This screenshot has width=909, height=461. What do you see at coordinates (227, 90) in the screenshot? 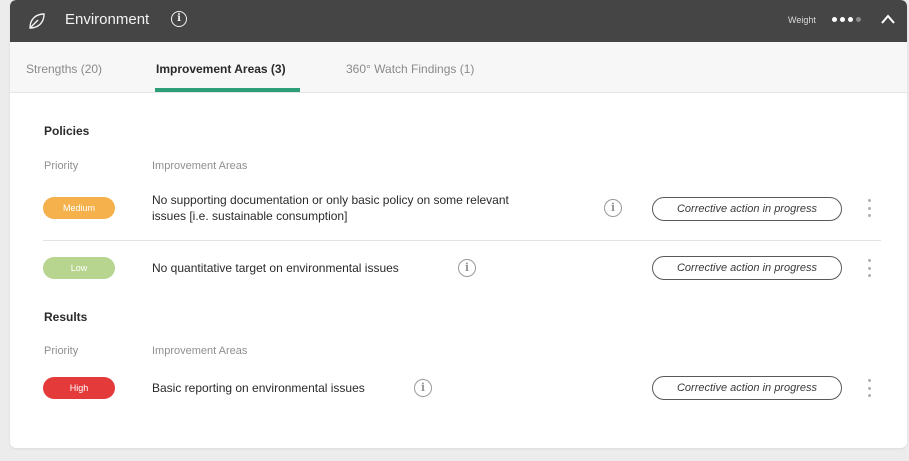
I see `active-tab-indicator` at bounding box center [227, 90].